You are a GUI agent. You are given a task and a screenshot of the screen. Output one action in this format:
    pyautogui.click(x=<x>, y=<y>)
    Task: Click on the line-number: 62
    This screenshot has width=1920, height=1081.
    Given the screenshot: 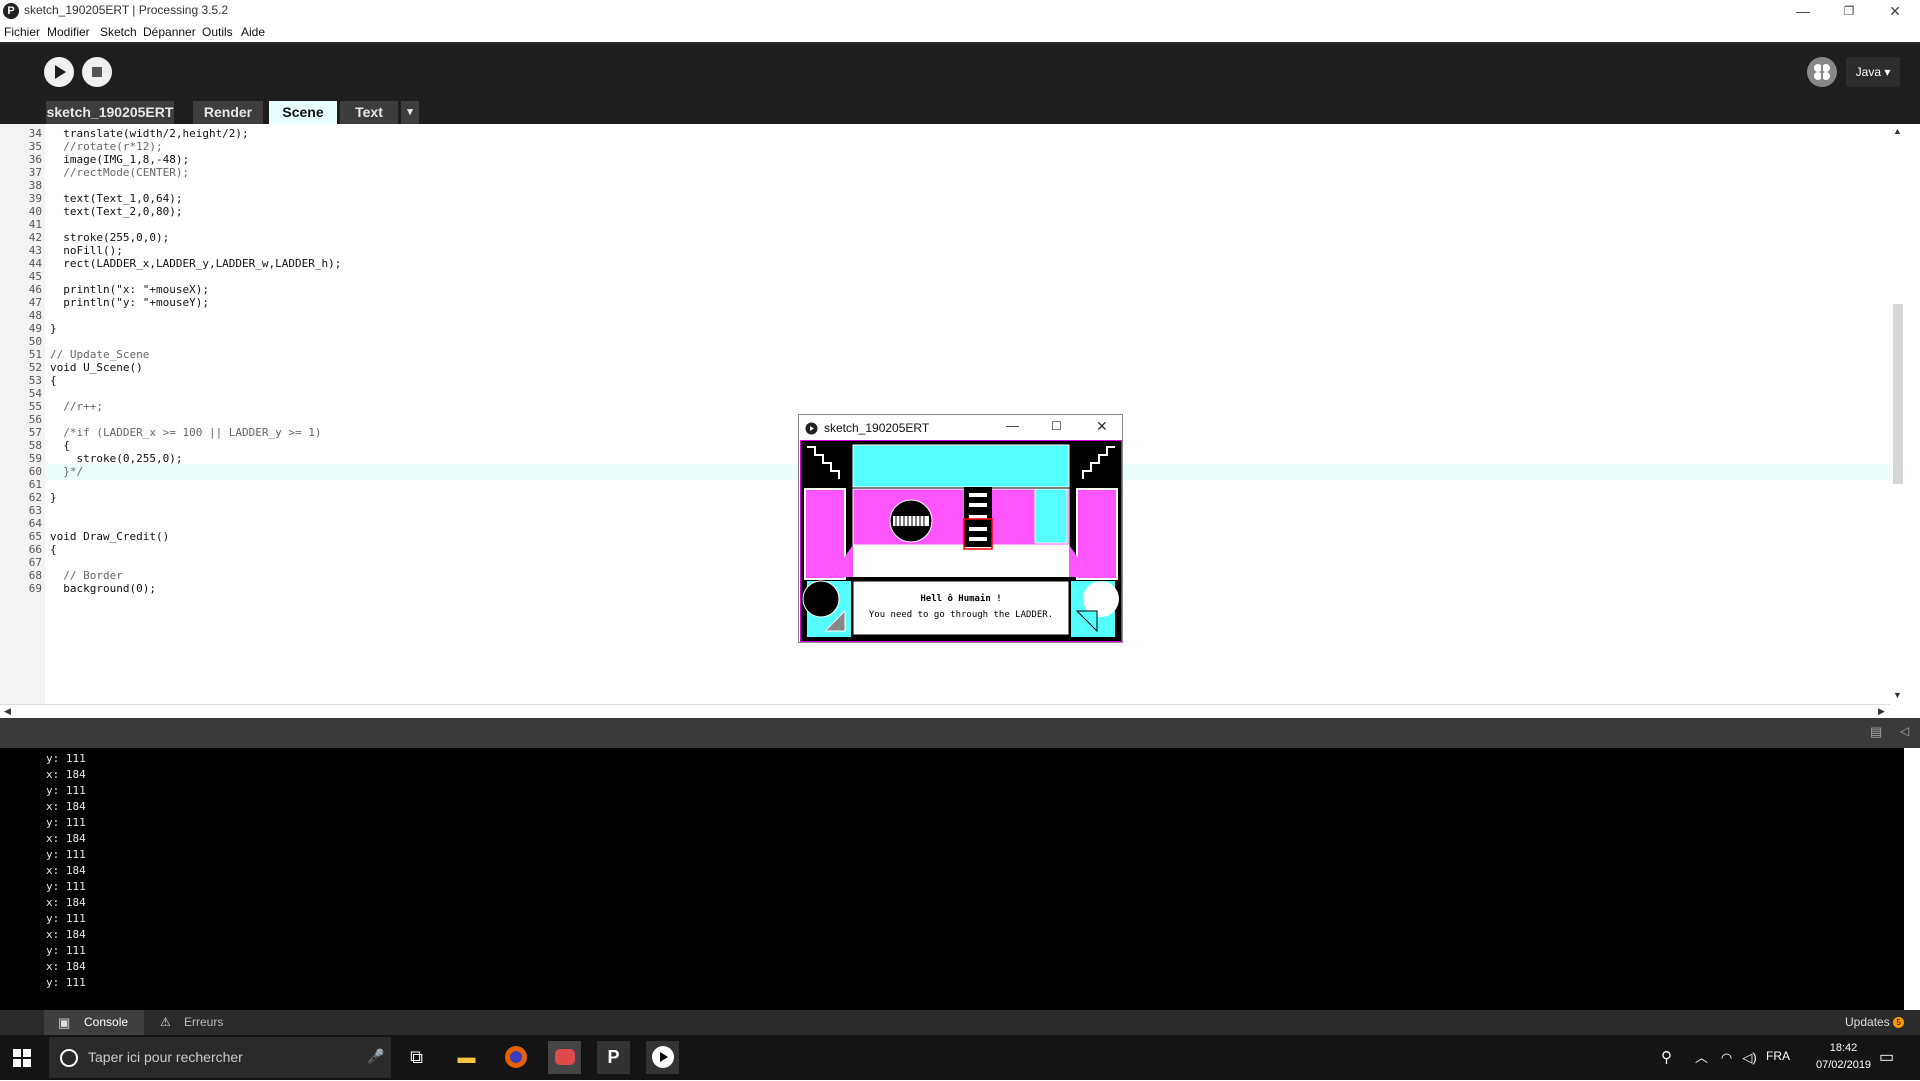 What is the action you would take?
    pyautogui.click(x=35, y=497)
    